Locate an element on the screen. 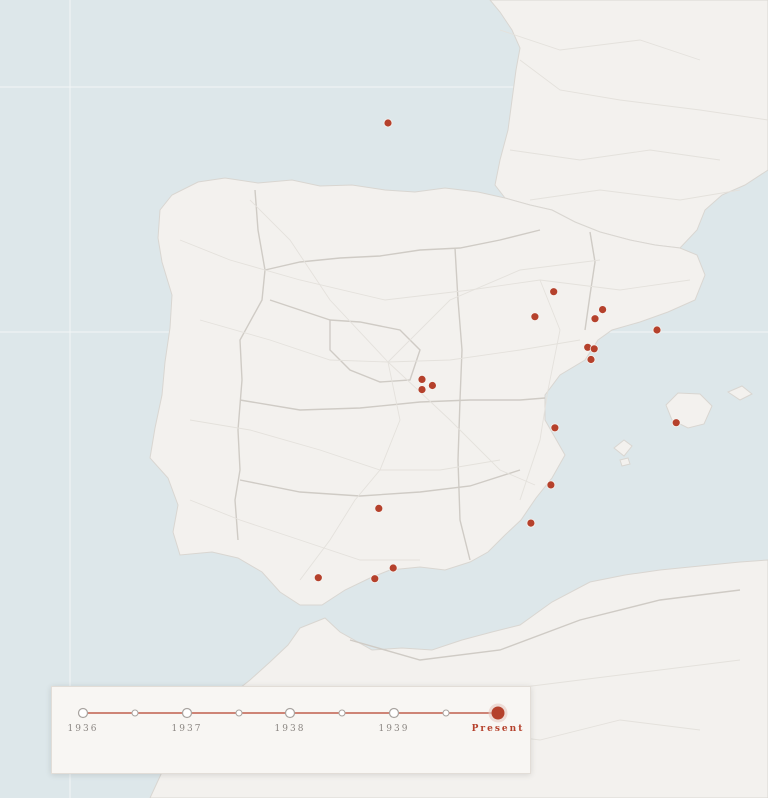 The height and width of the screenshot is (798, 768). timeline-panel: 1936 1937 1938 1939 Present is located at coordinates (291, 730).